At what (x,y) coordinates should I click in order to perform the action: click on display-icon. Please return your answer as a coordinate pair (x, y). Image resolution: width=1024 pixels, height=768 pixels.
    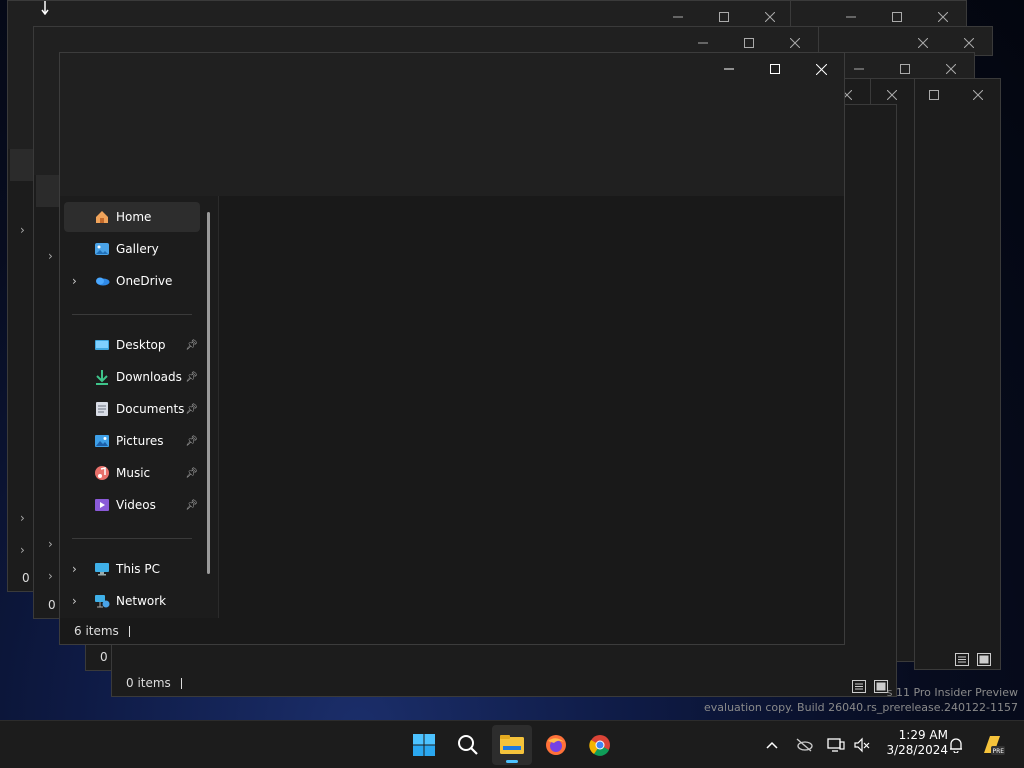
    Looking at the image, I should click on (836, 745).